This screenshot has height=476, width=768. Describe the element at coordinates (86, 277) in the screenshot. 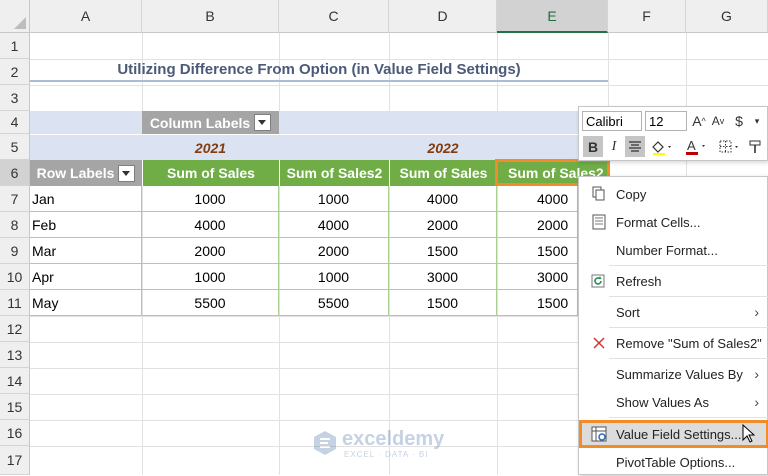

I see `row-label-apr: Apr` at that location.